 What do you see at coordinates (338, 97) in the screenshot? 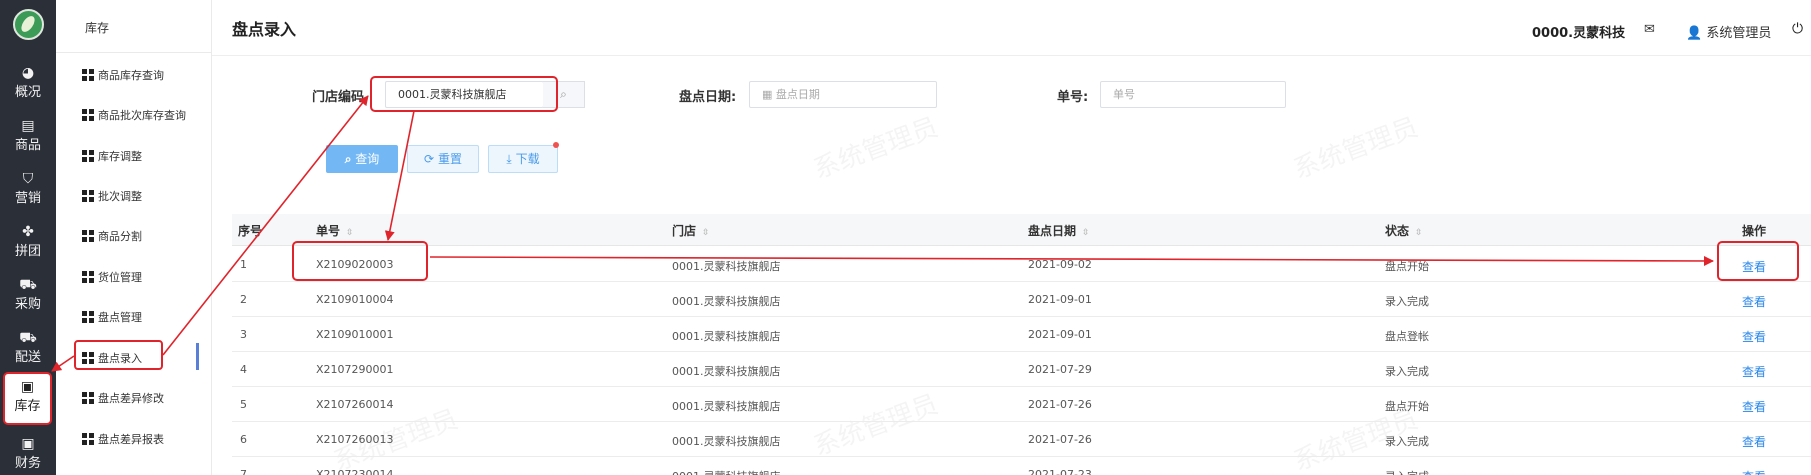
I see `store-code-label: 门店编码` at bounding box center [338, 97].